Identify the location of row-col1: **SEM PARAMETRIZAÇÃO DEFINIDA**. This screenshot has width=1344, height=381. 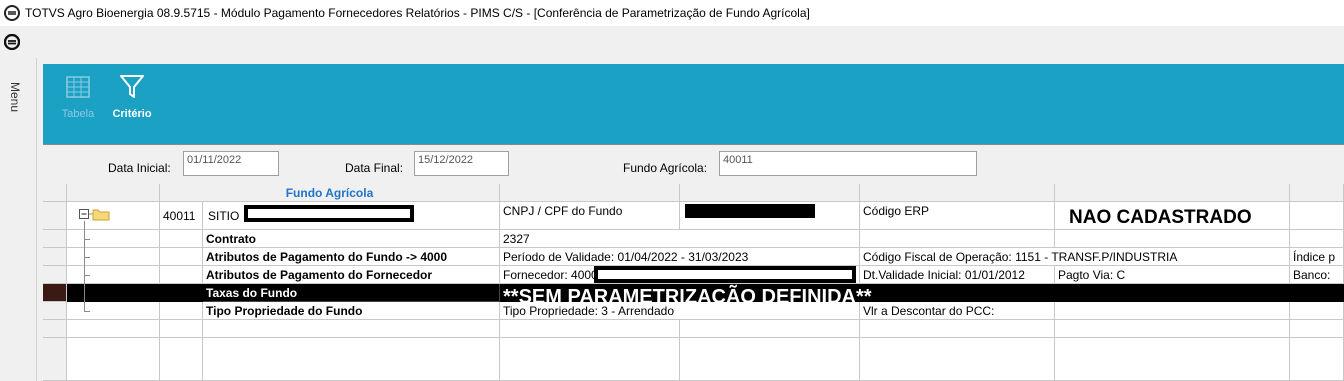
(922, 293).